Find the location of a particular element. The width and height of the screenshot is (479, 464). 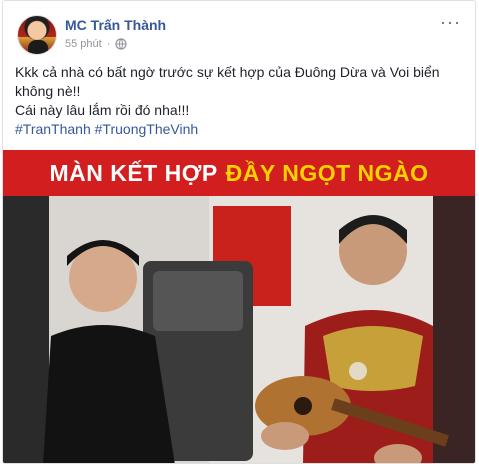

banner-text: MÀN KẾT HỢP is located at coordinates (133, 172).